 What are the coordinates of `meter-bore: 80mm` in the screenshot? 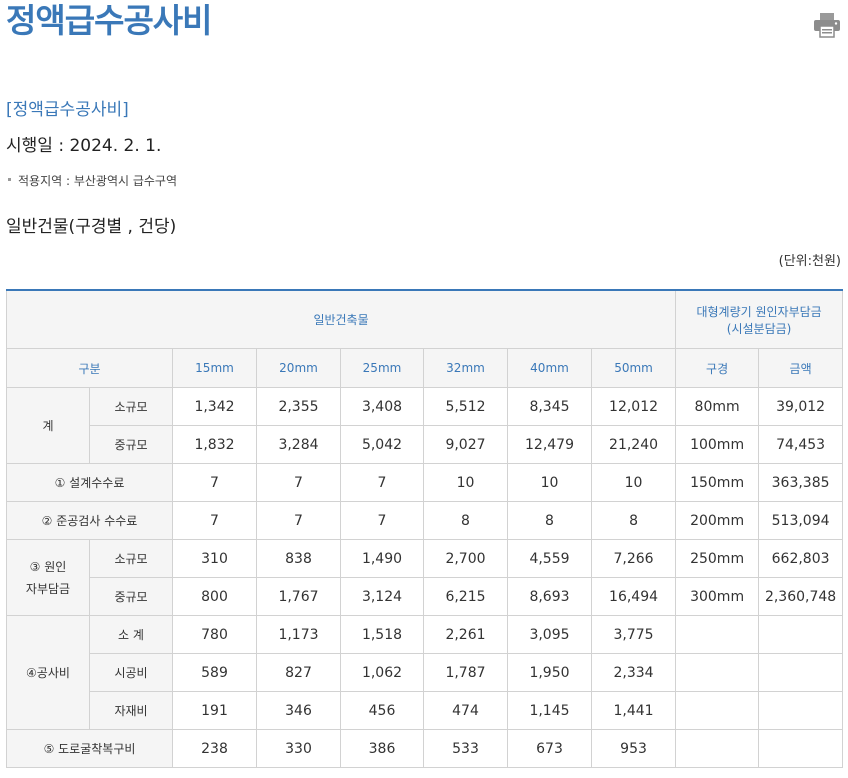 It's located at (717, 406).